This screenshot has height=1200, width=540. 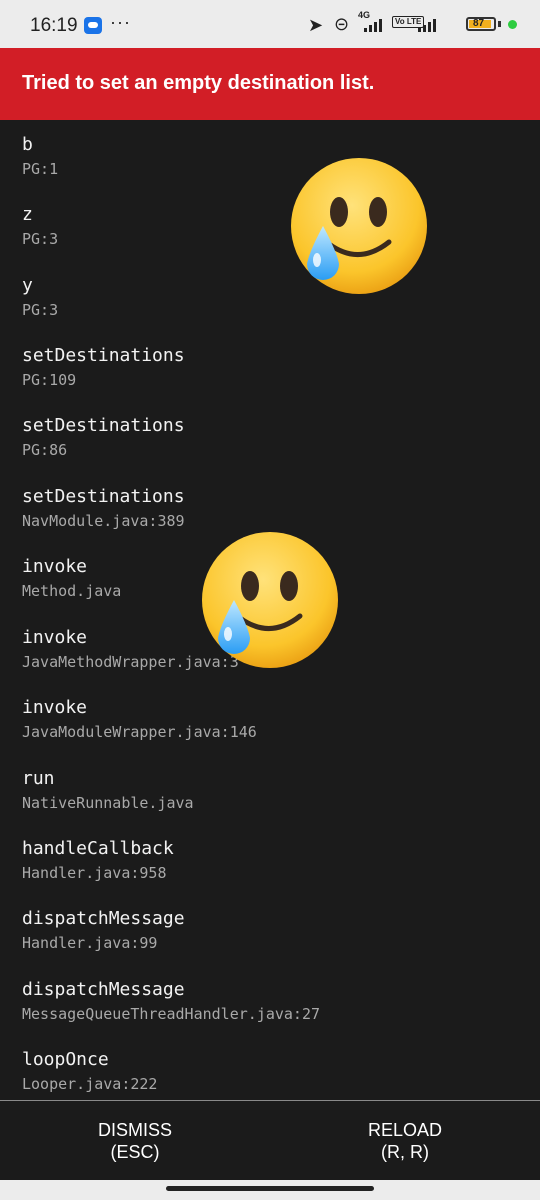 I want to click on battery-icon: 87, so click(x=481, y=24).